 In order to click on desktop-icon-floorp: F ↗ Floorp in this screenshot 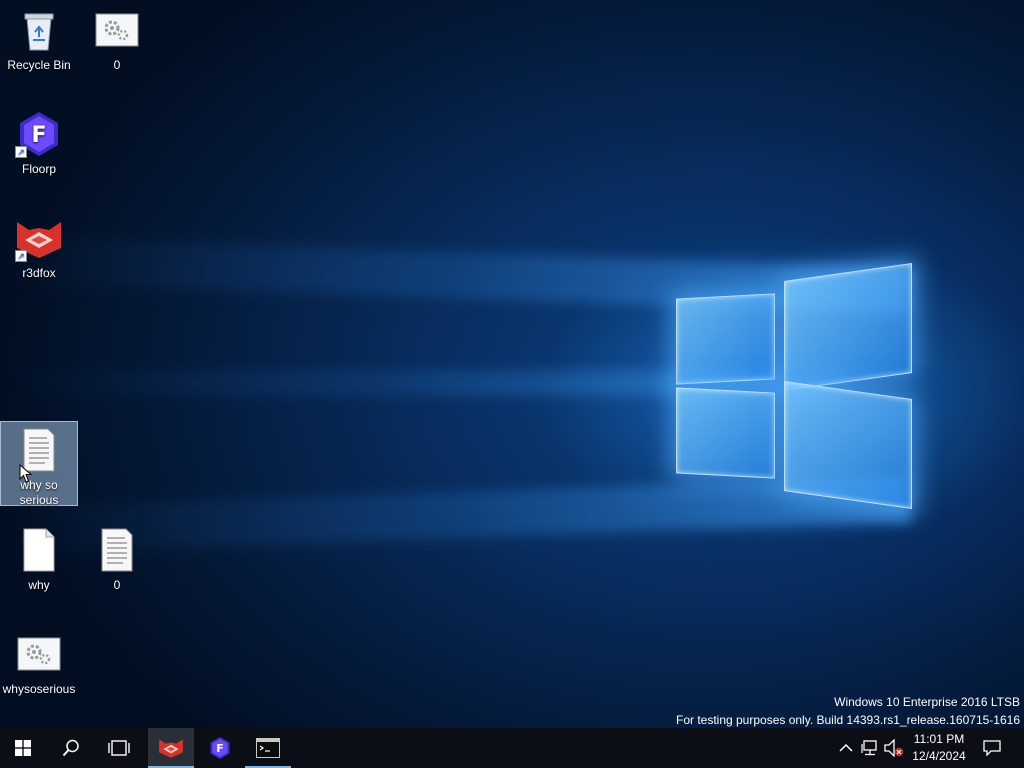, I will do `click(39, 143)`.